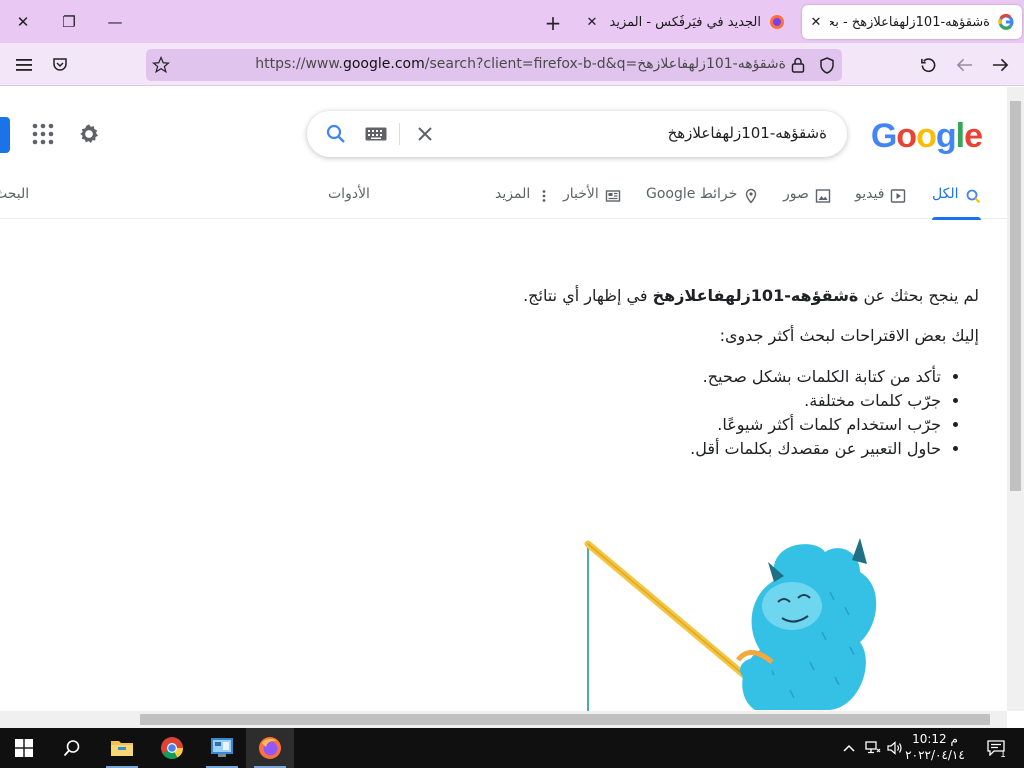  Describe the element at coordinates (376, 134) in the screenshot. I see `virtual-keyboard-button` at that location.